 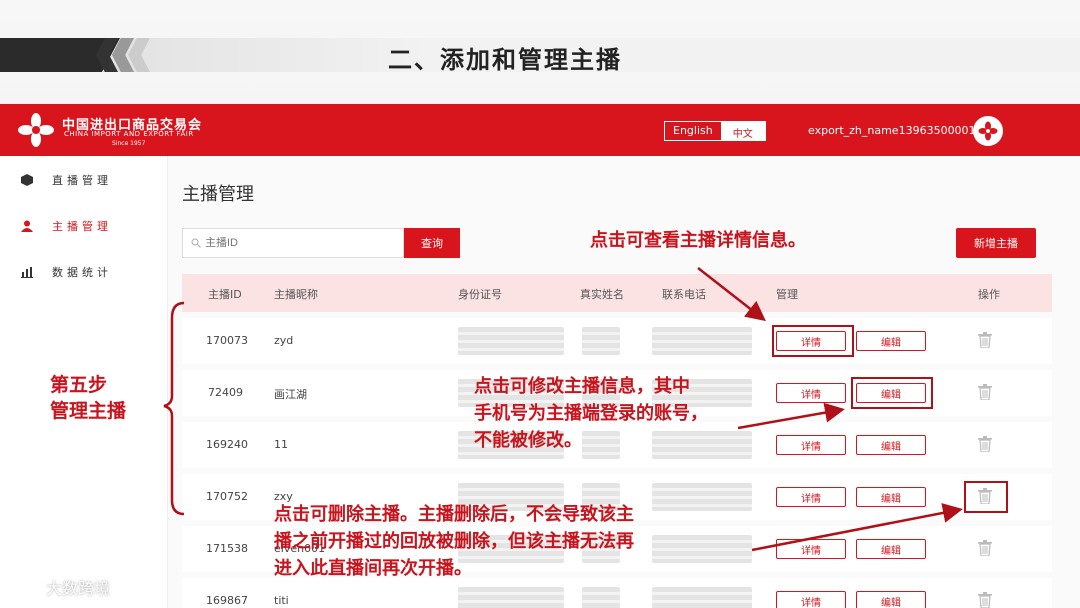 I want to click on arrow-to-trash, so click(x=857, y=527).